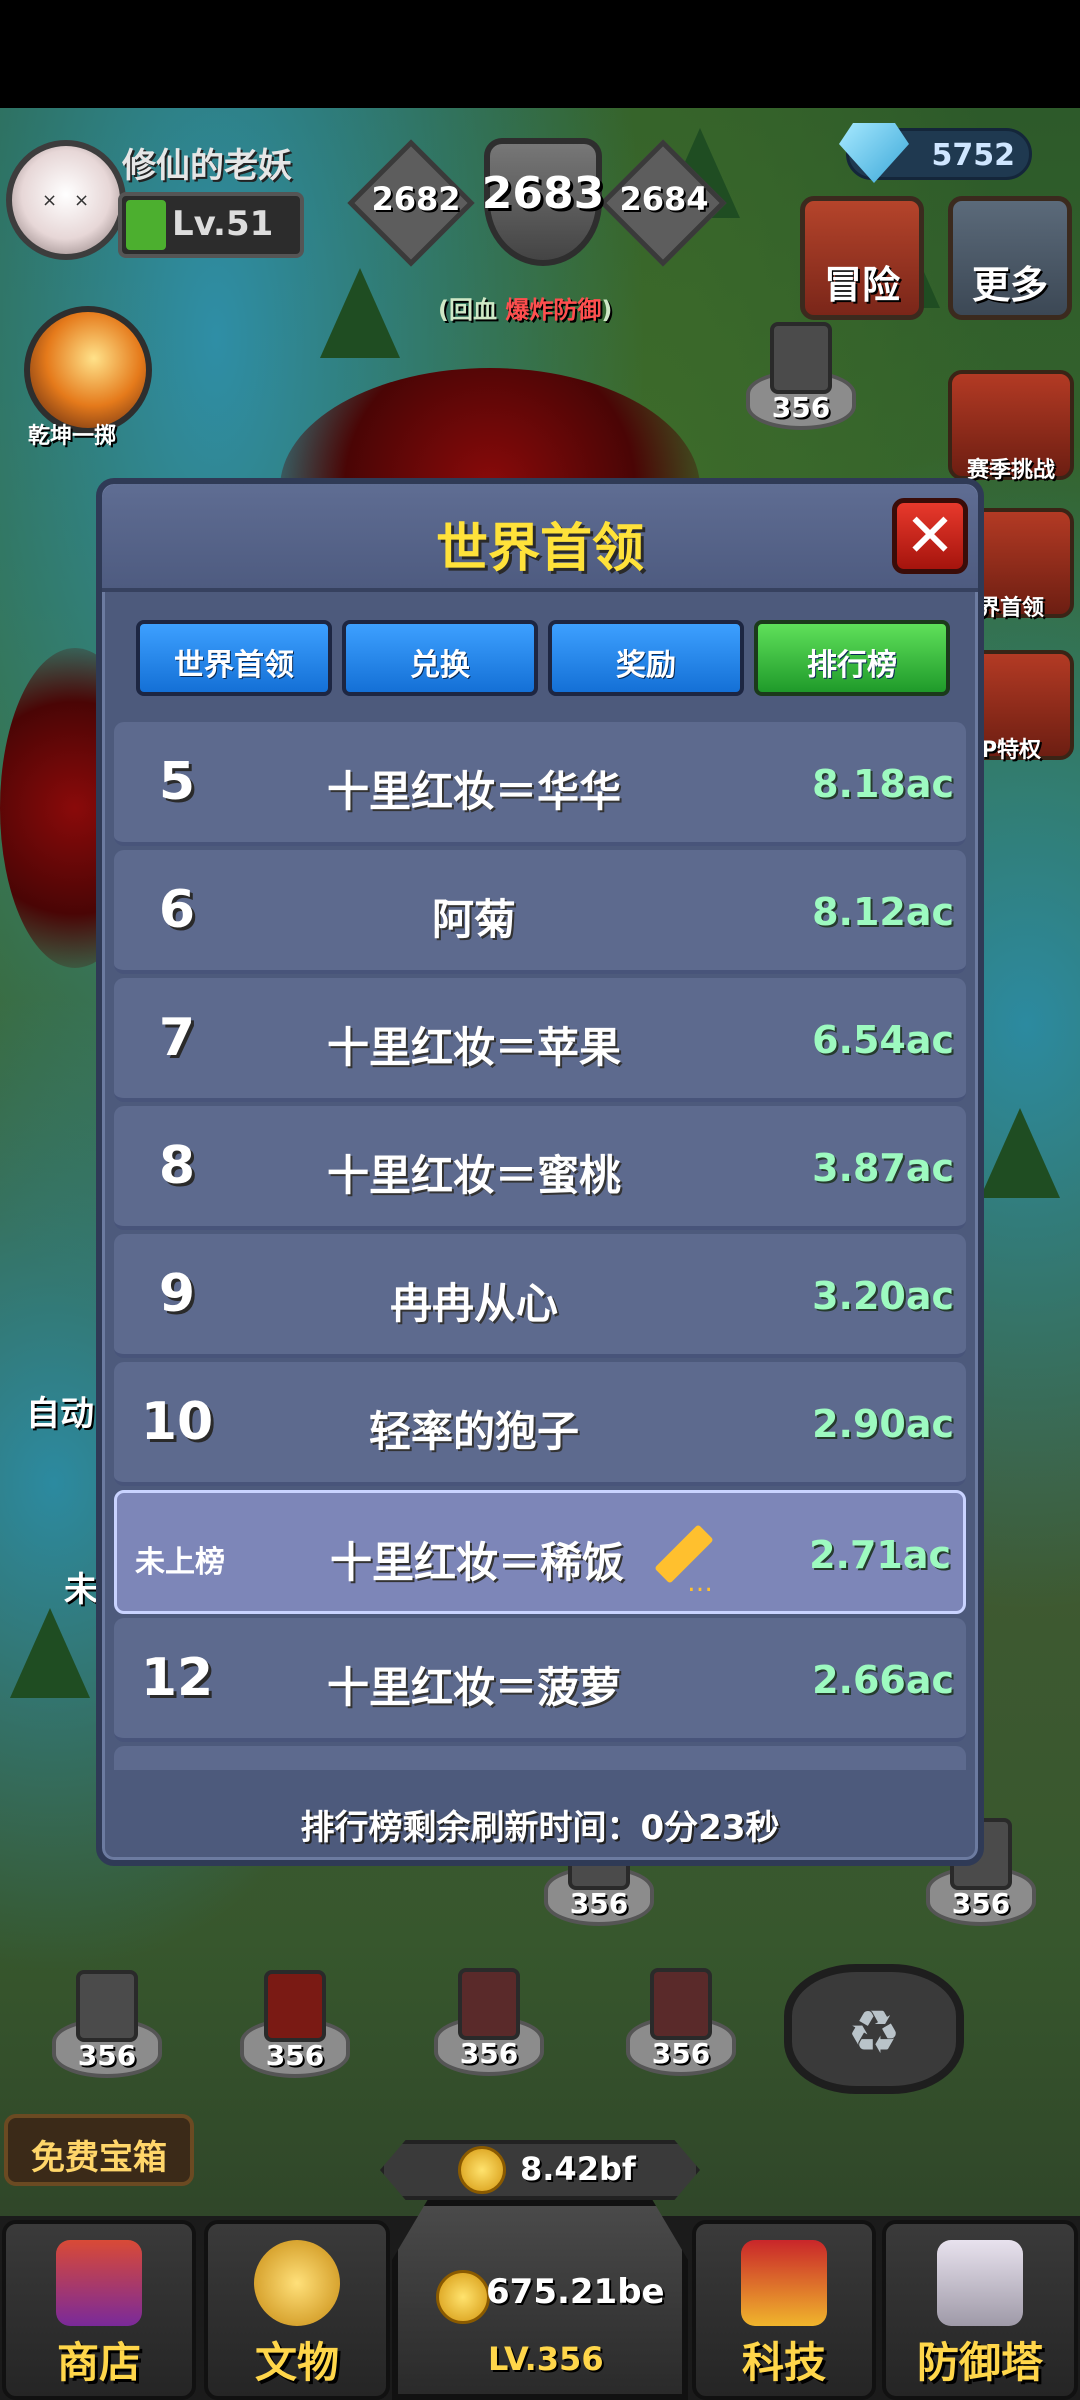 The height and width of the screenshot is (2400, 1080). What do you see at coordinates (784, 2283) in the screenshot?
I see `tech-icon` at bounding box center [784, 2283].